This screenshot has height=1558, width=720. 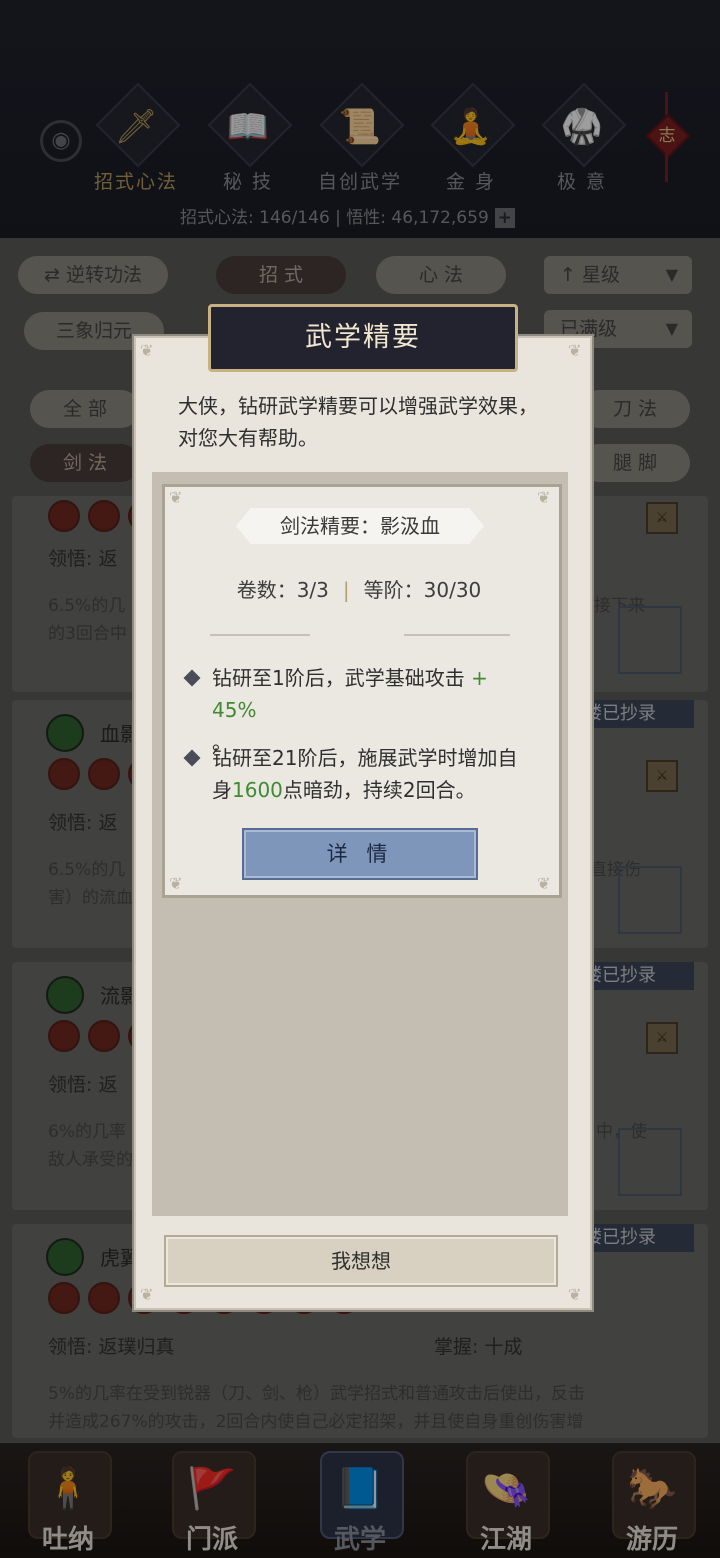 What do you see at coordinates (360, 854) in the screenshot?
I see `details-button: 详 情` at bounding box center [360, 854].